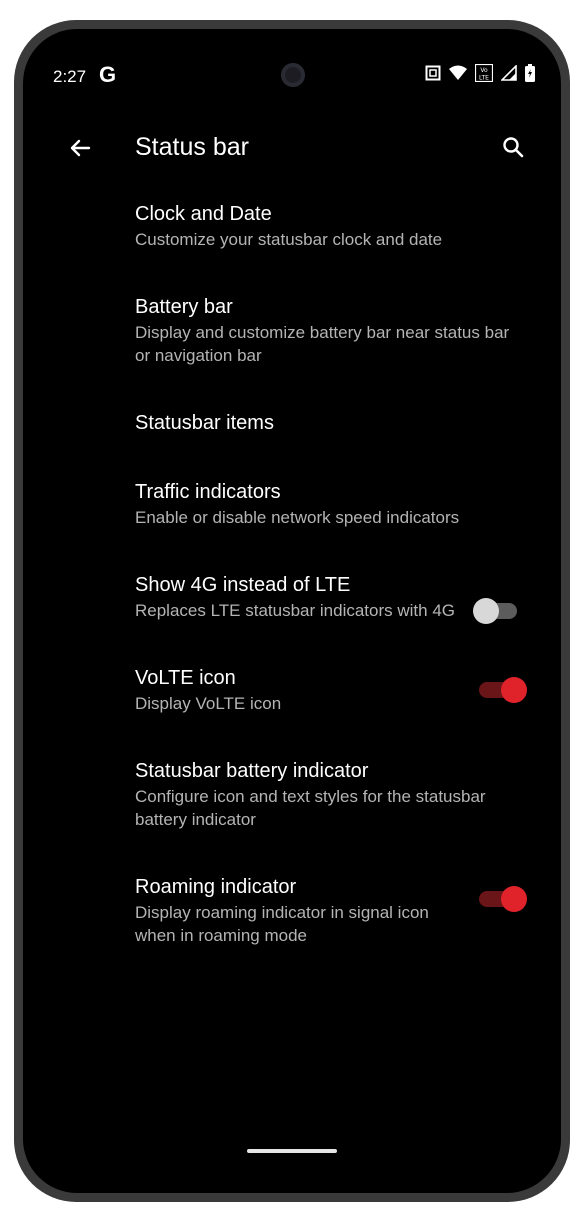 Image resolution: width=586 pixels, height=1224 pixels. What do you see at coordinates (208, 492) in the screenshot?
I see `setting-title: Traffic indicators` at bounding box center [208, 492].